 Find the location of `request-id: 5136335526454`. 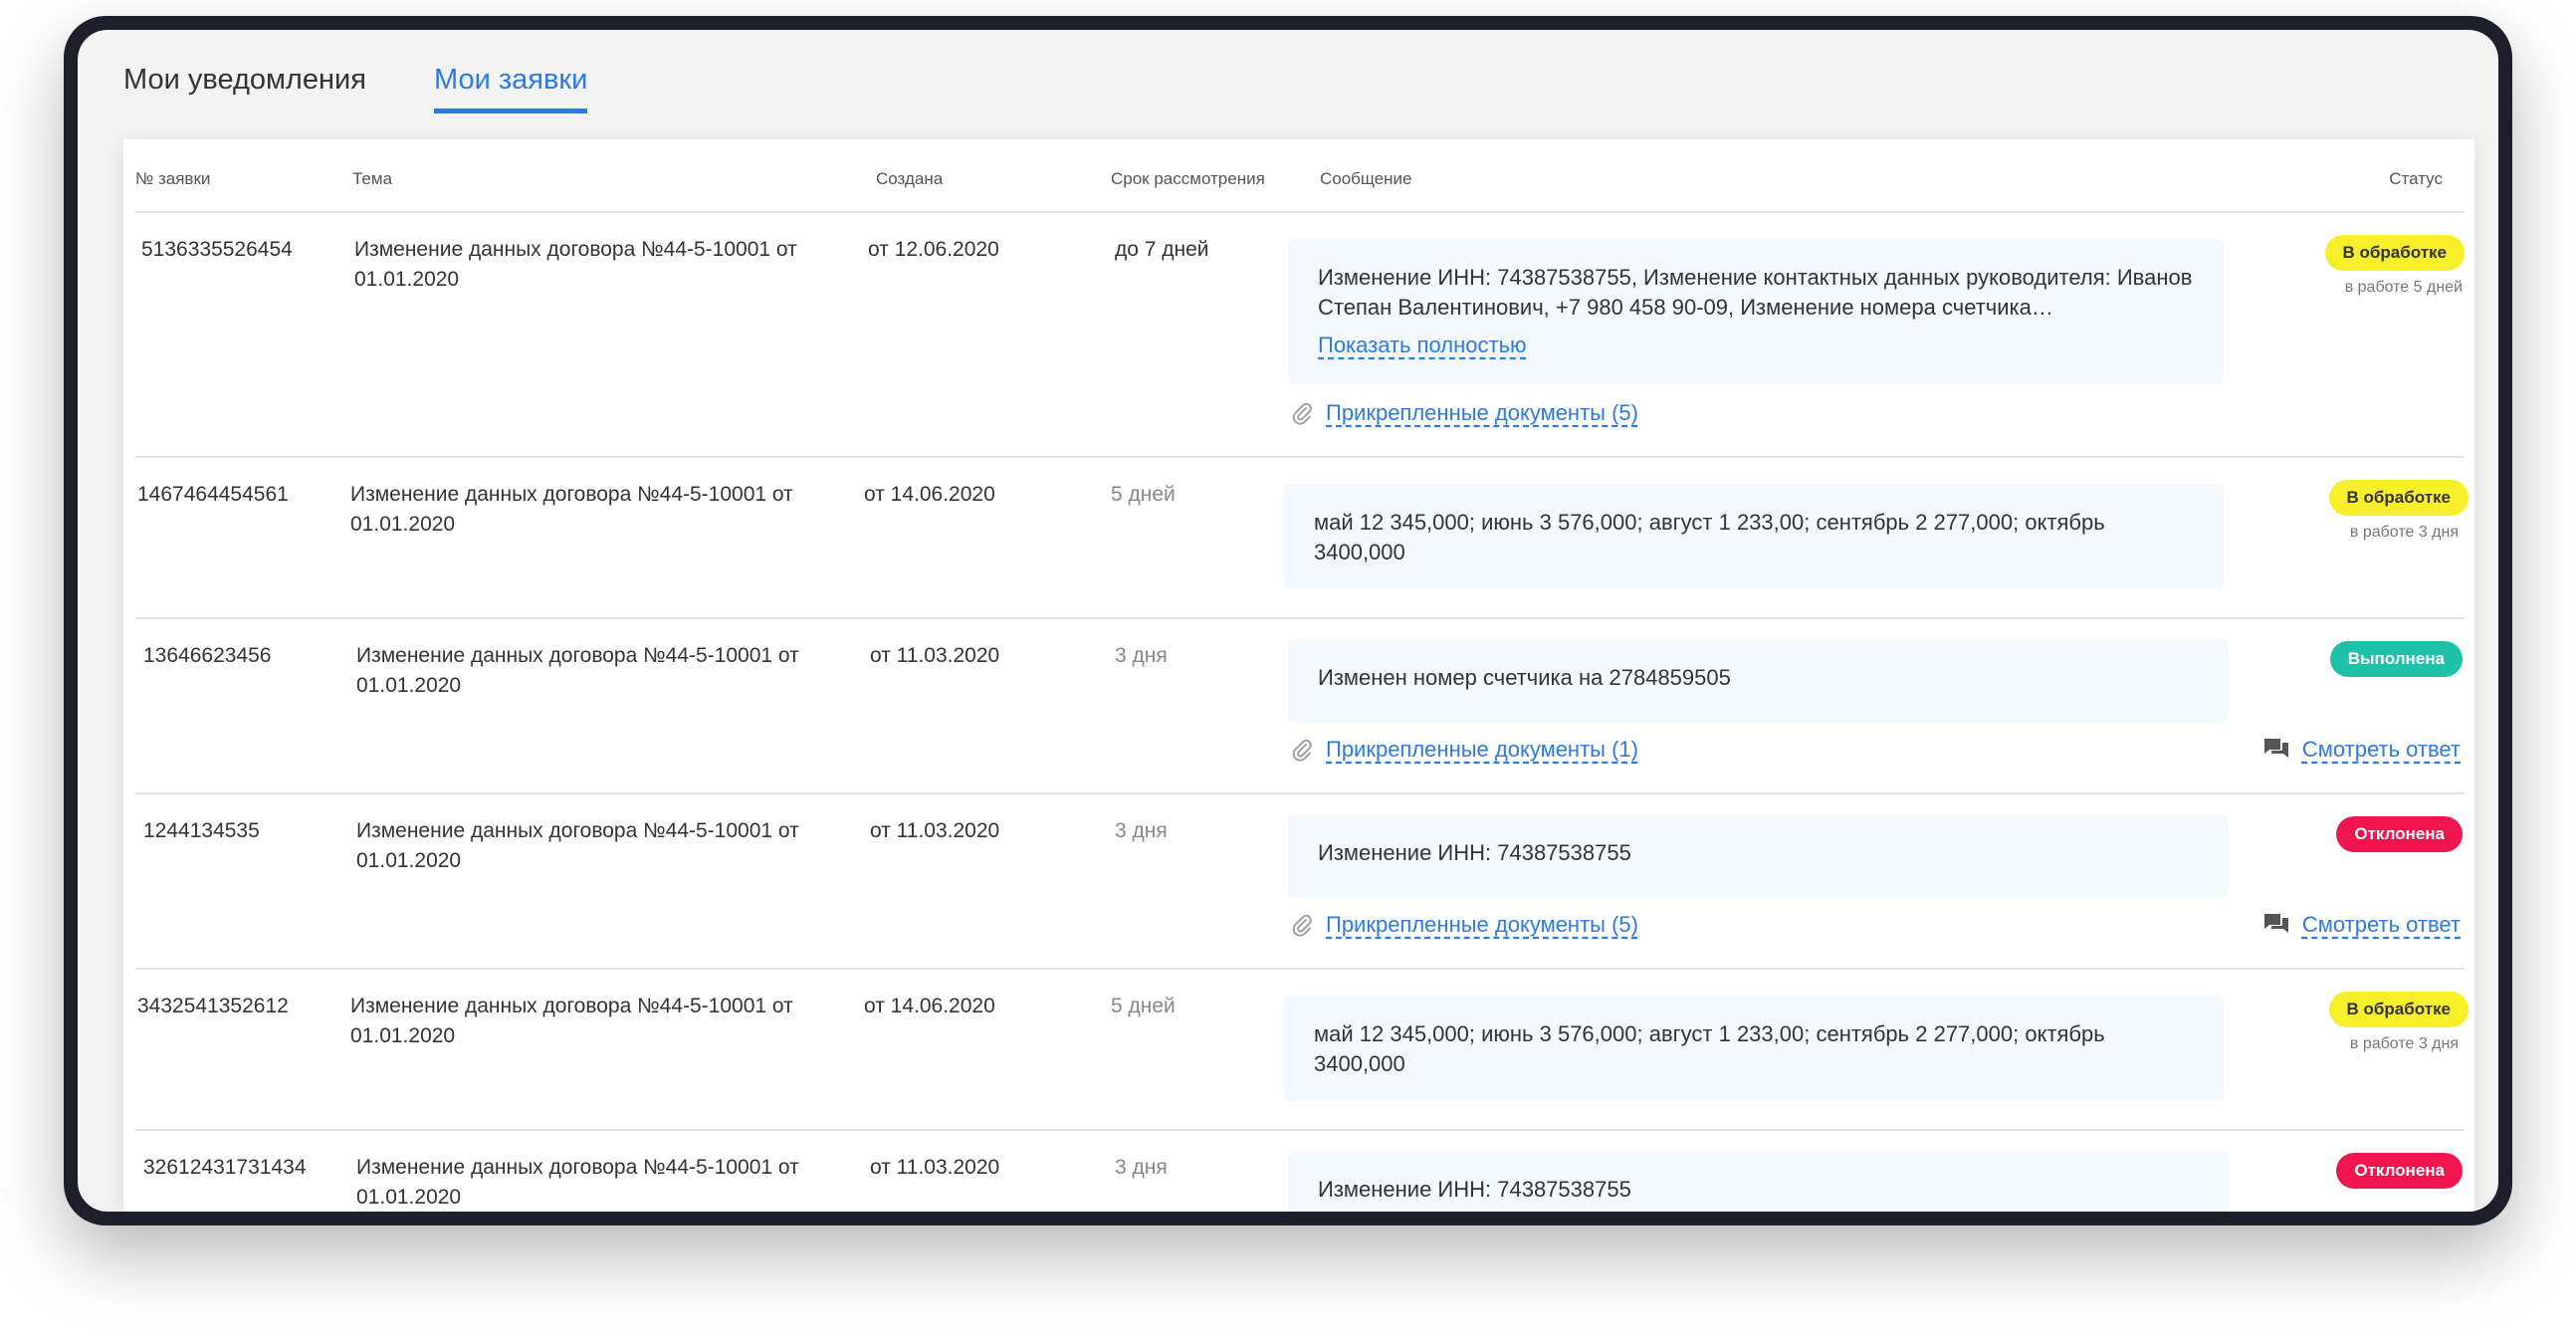

request-id: 5136335526454 is located at coordinates (217, 250).